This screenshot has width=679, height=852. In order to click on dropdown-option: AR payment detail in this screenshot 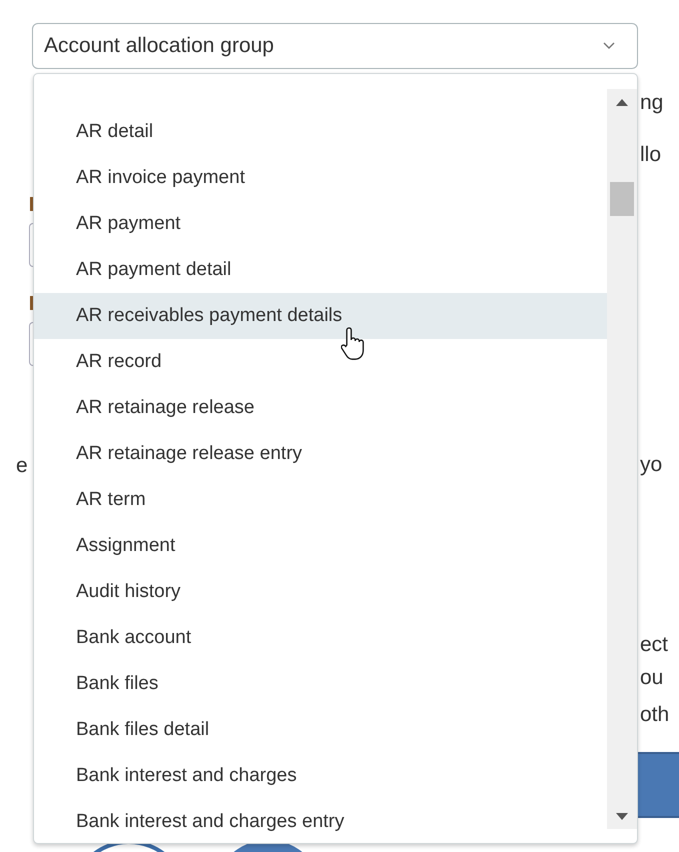, I will do `click(320, 270)`.